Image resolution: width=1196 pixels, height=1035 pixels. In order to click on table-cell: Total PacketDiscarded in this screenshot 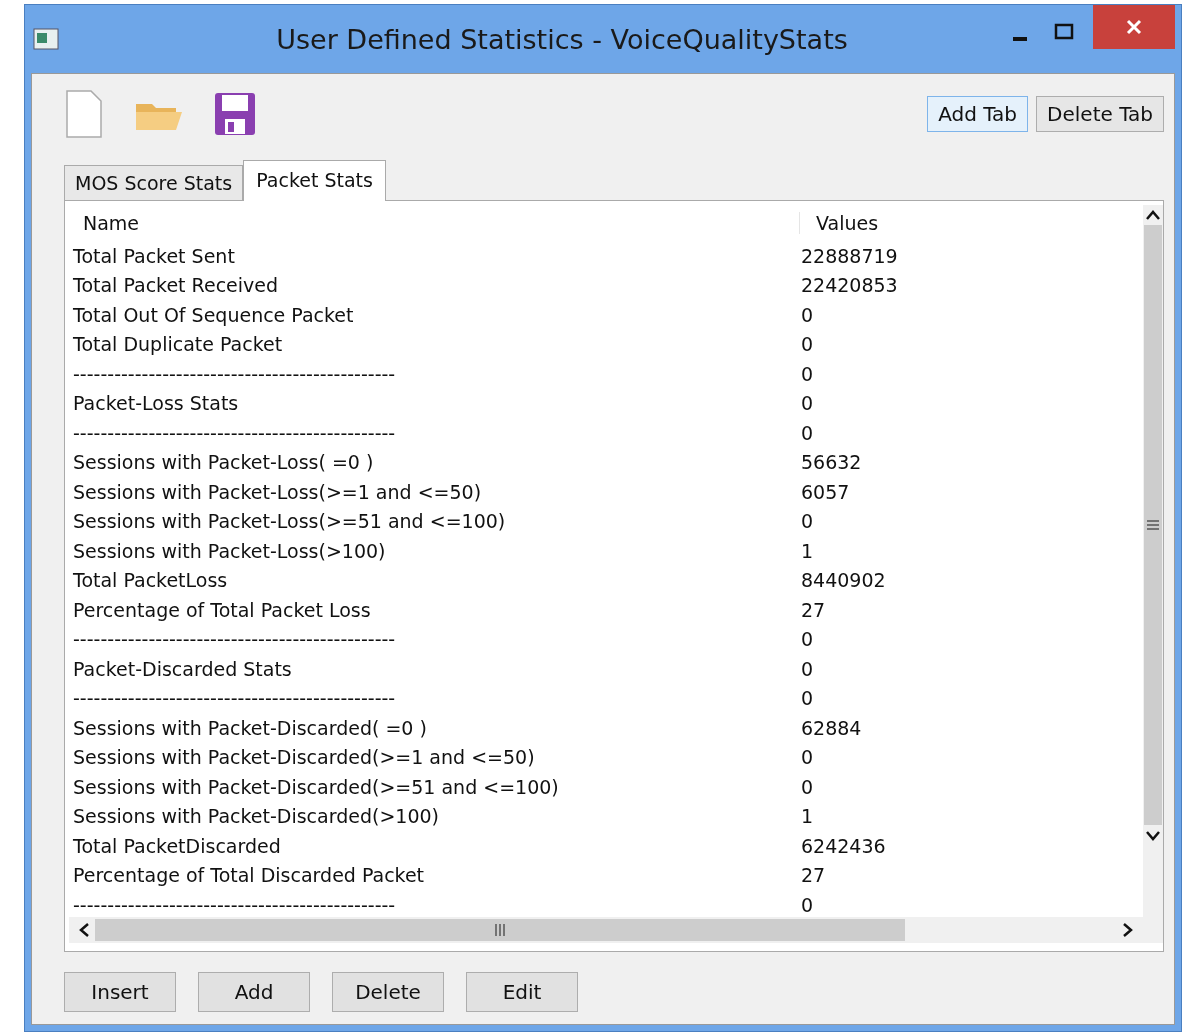, I will do `click(177, 845)`.